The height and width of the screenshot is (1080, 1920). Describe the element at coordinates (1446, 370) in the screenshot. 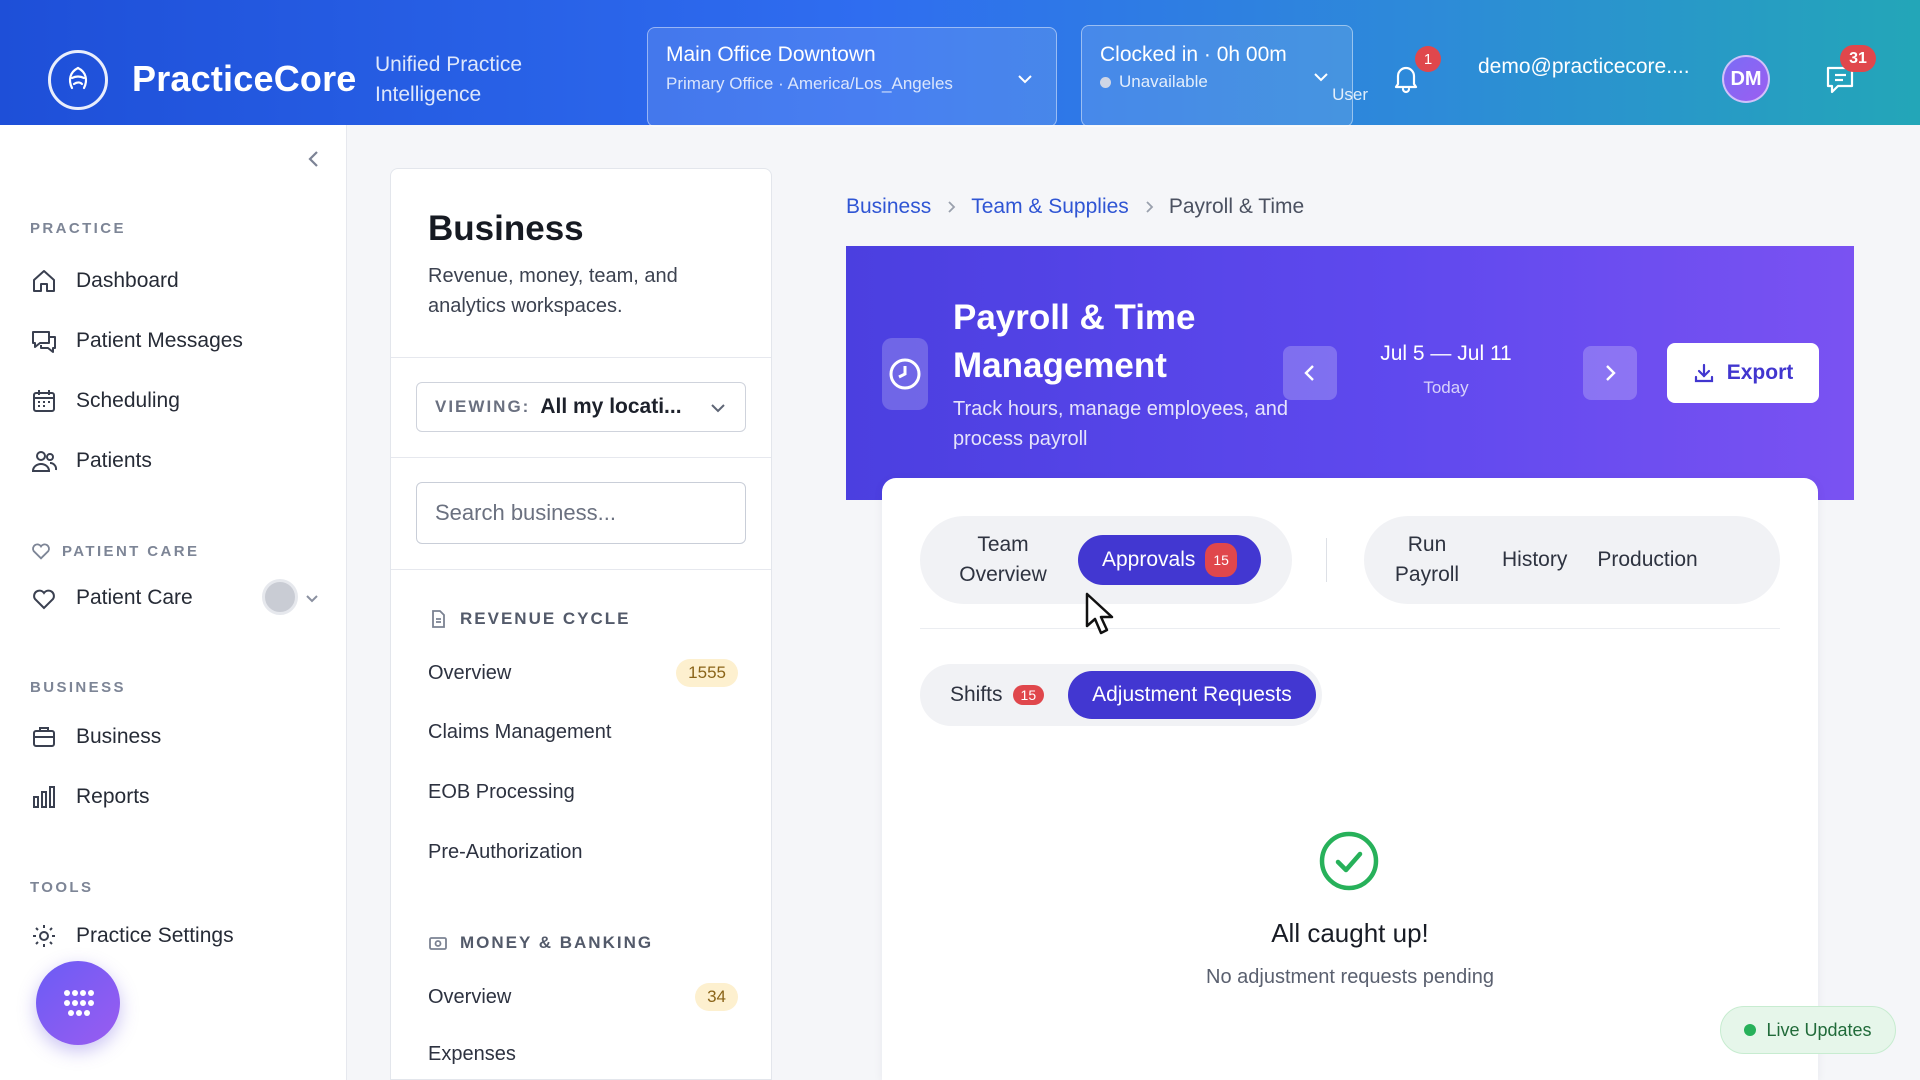

I see `date-range: Jul 5 — Jul 11 Today` at that location.